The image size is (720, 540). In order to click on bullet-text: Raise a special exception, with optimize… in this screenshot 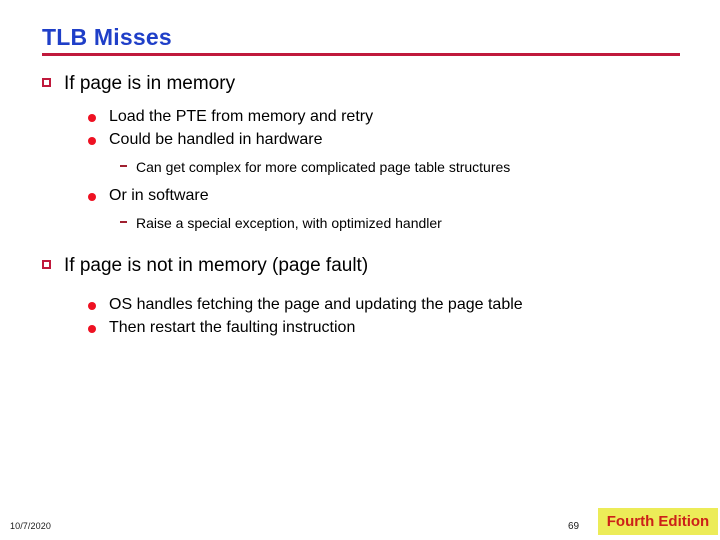, I will do `click(289, 223)`.